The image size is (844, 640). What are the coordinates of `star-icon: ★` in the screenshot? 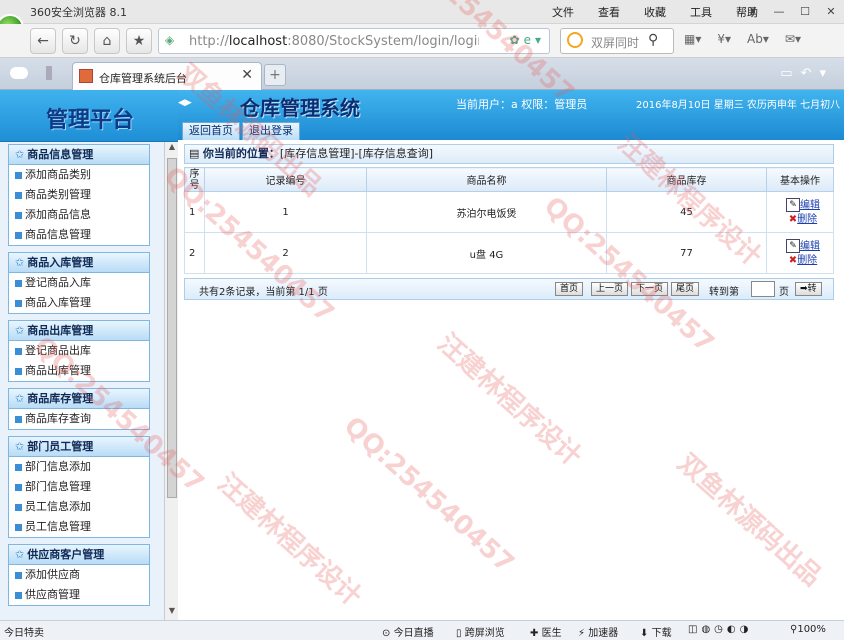 It's located at (139, 41).